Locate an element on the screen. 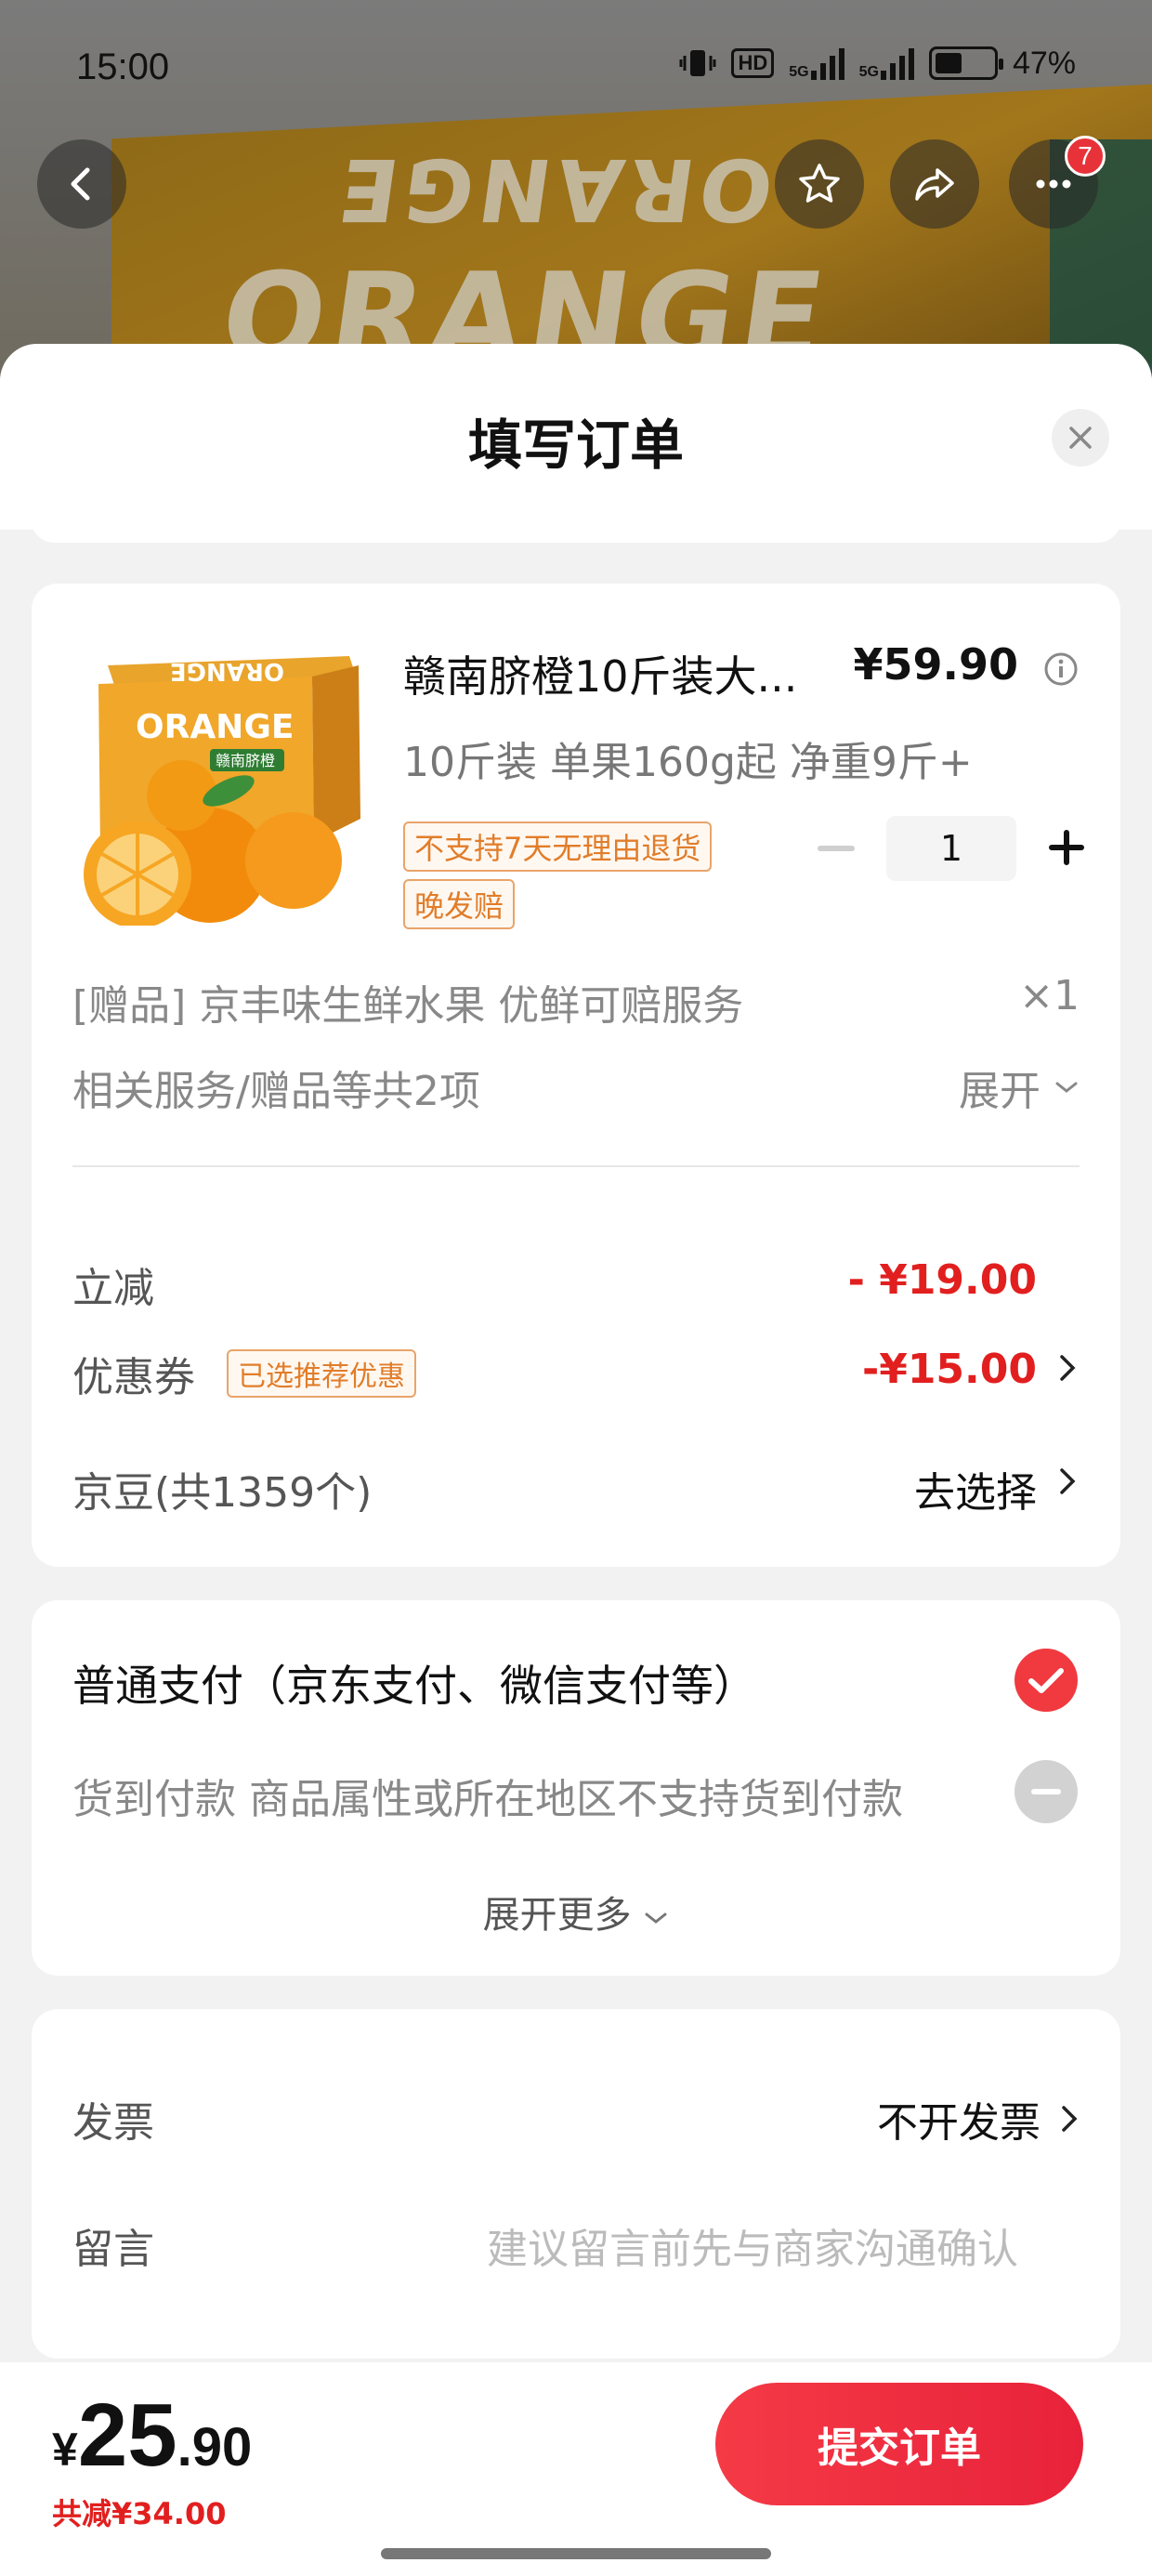  jd-beans-label: 京豆(共1359个) is located at coordinates (222, 1493).